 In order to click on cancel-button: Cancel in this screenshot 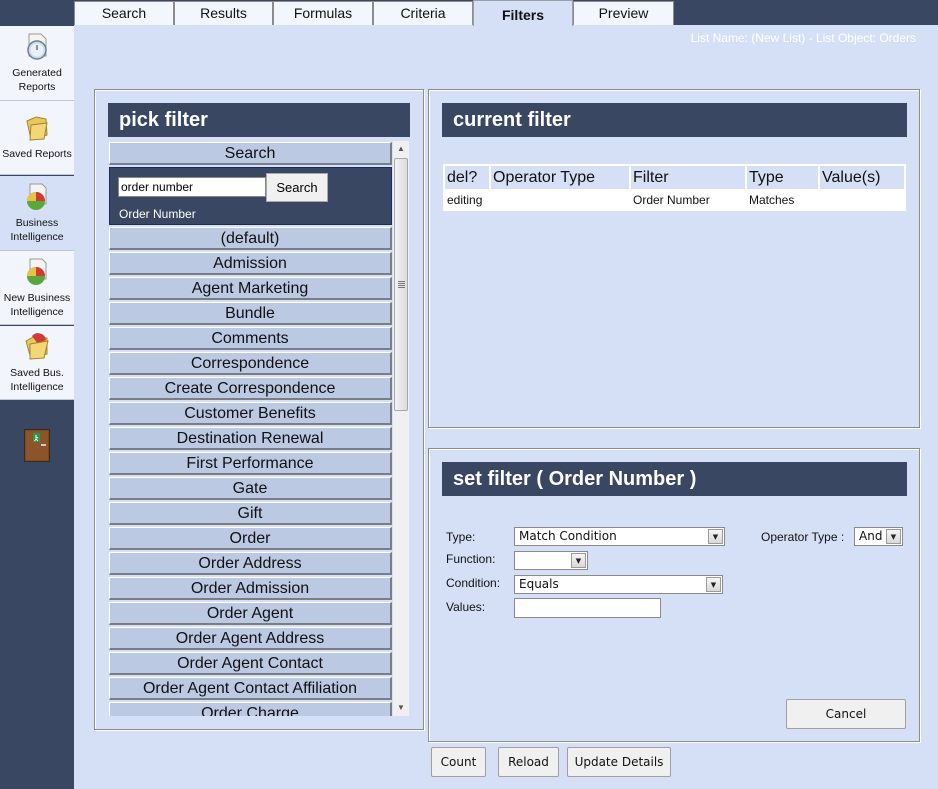, I will do `click(846, 714)`.